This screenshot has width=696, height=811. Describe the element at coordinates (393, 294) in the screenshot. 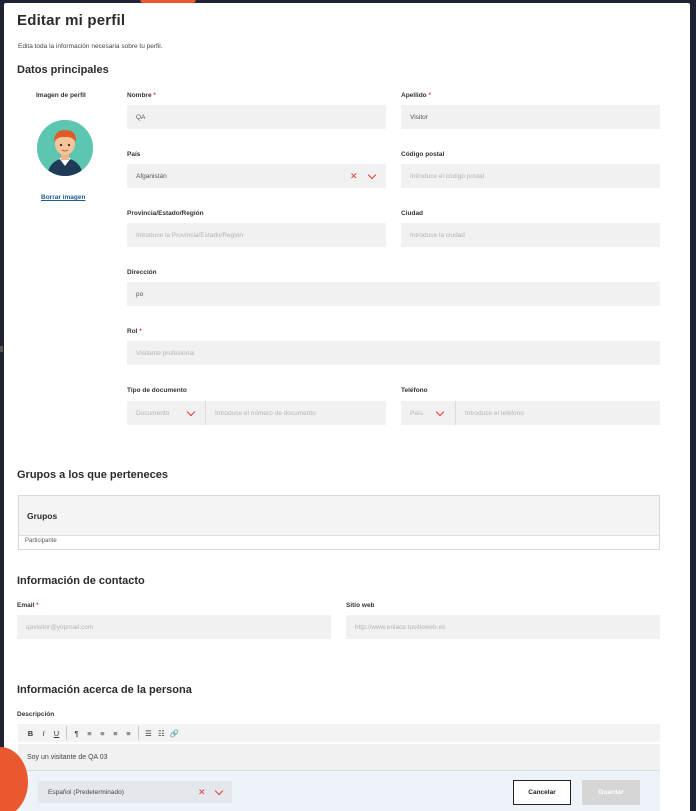

I see `direccion-field: po` at that location.